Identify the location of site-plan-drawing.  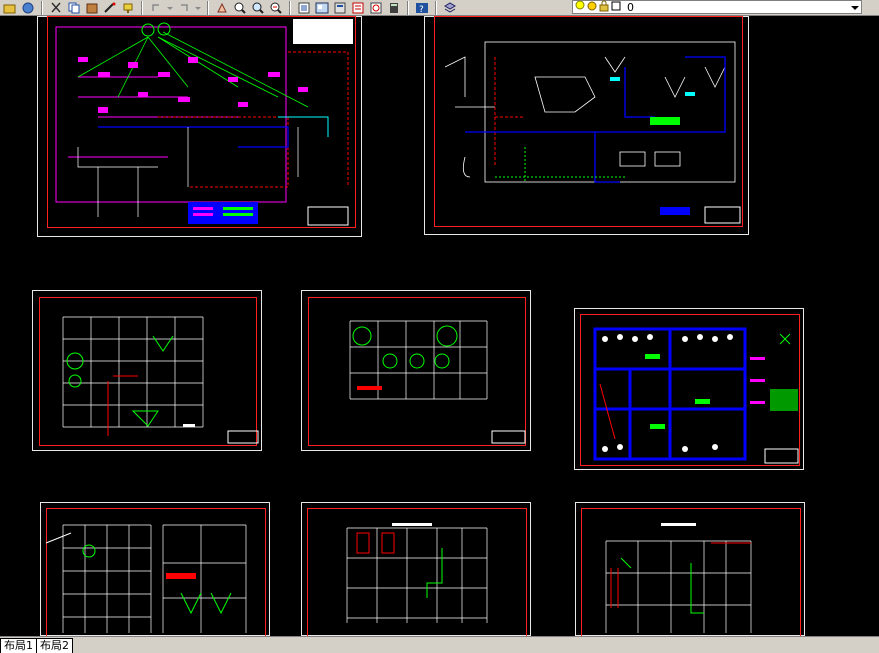
(696, 395).